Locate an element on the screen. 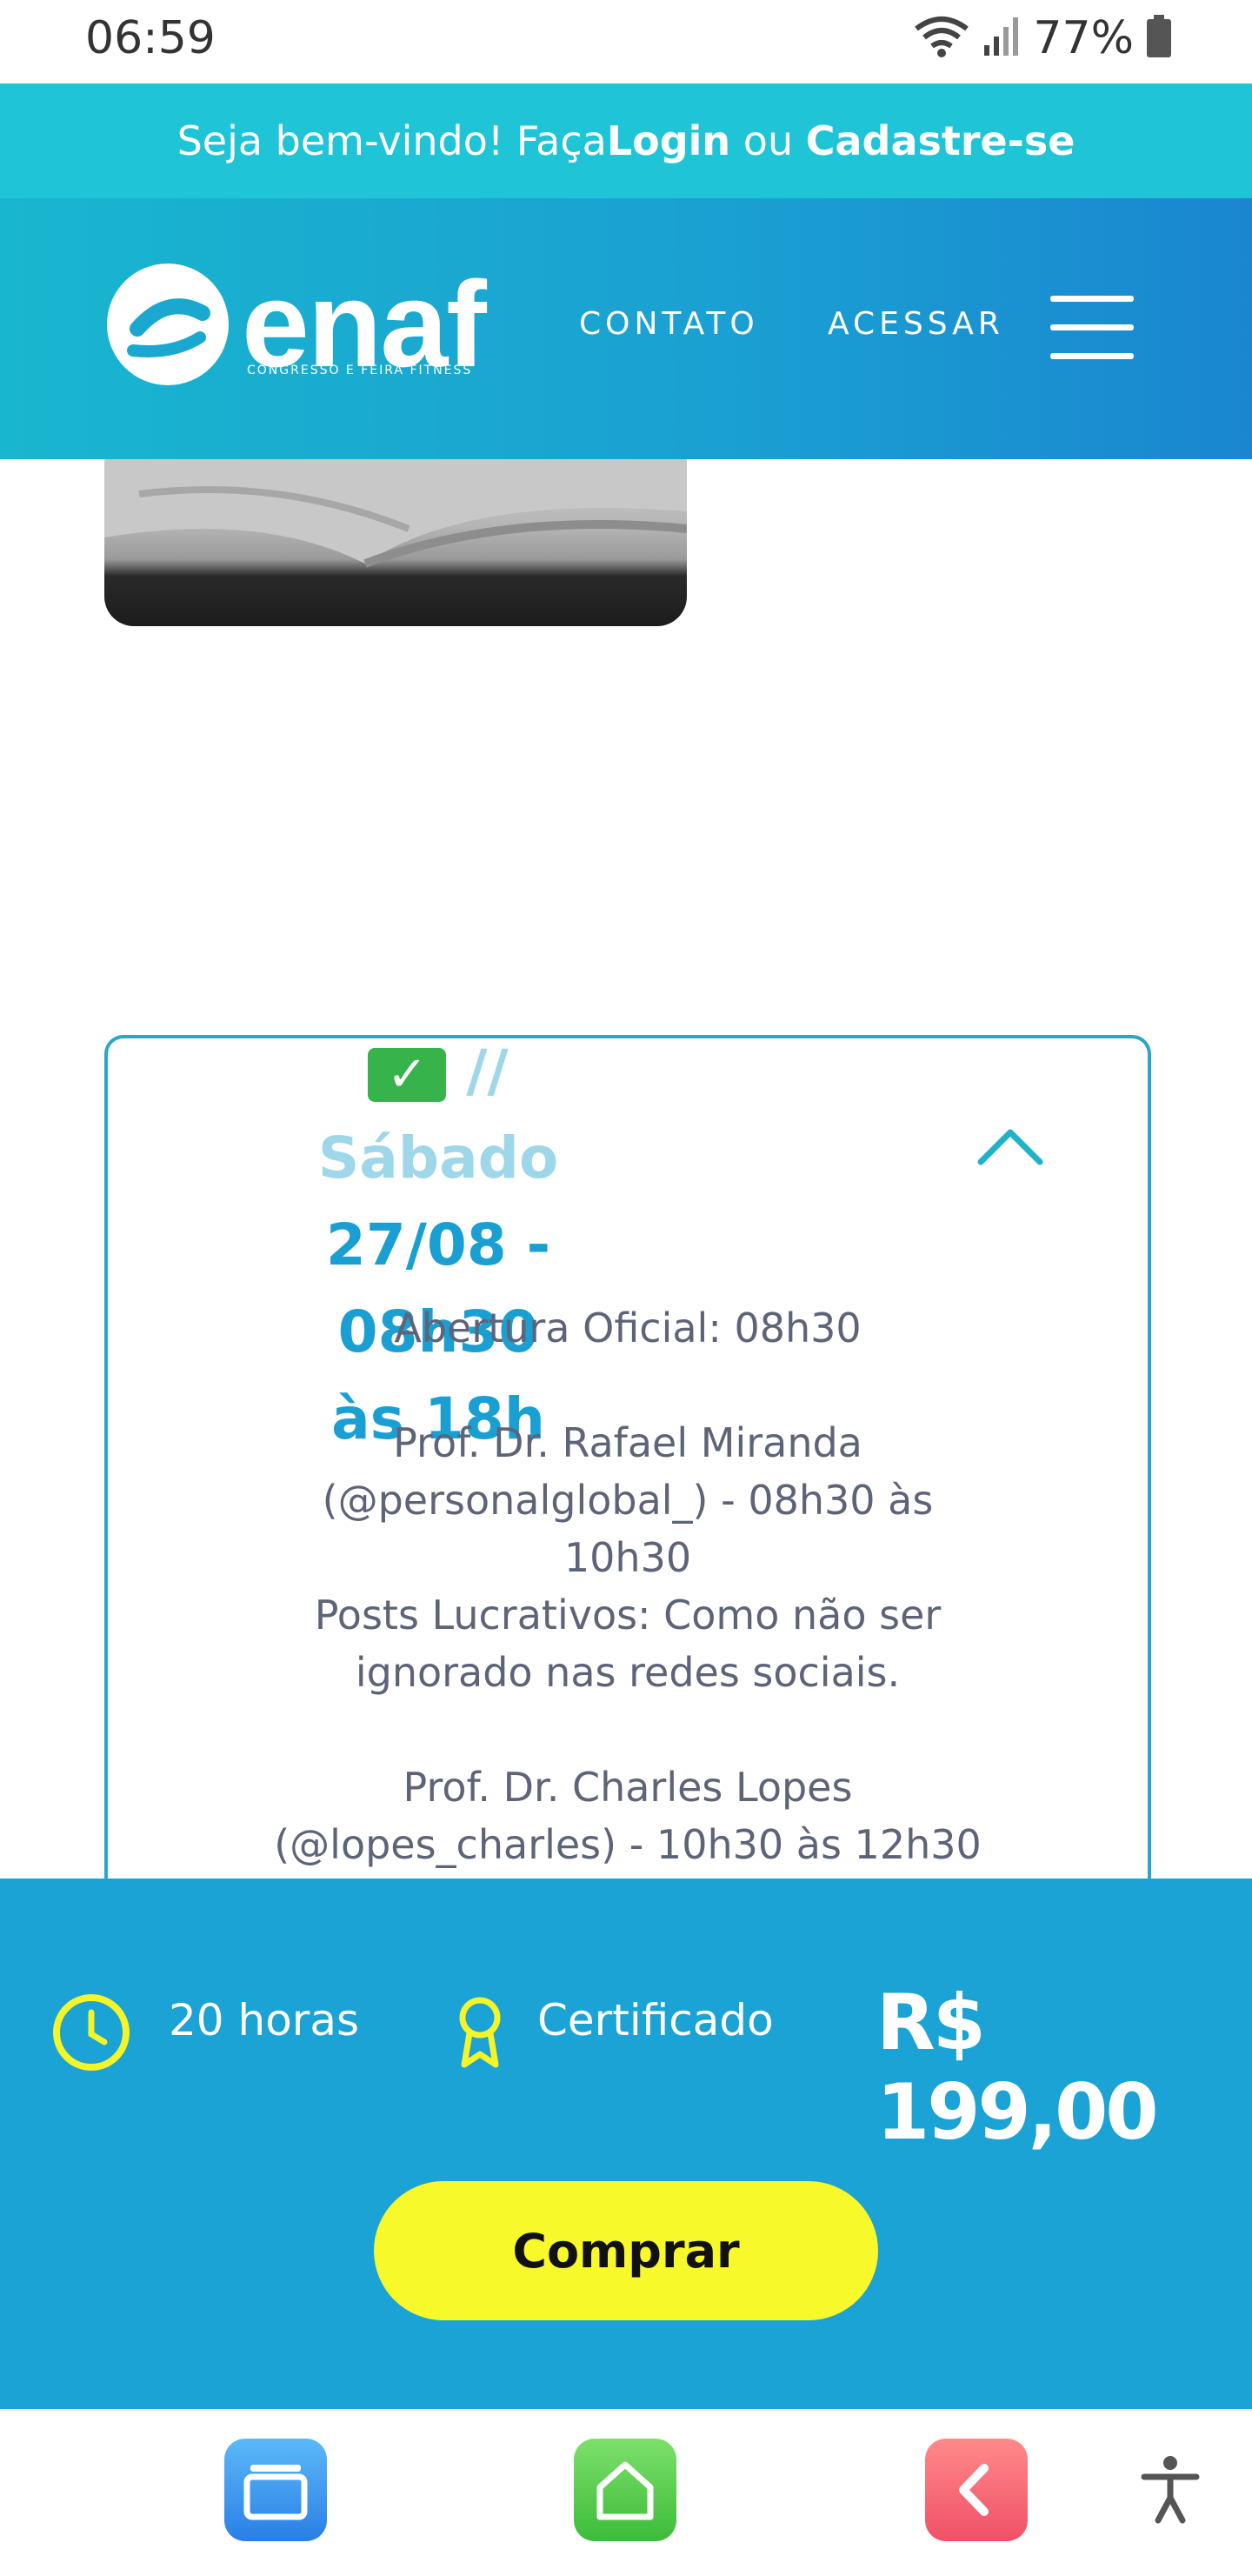 The height and width of the screenshot is (2576, 1252). speaker2-handle: (@lopes_charles) - 10h30 às 12h30 is located at coordinates (628, 1845).